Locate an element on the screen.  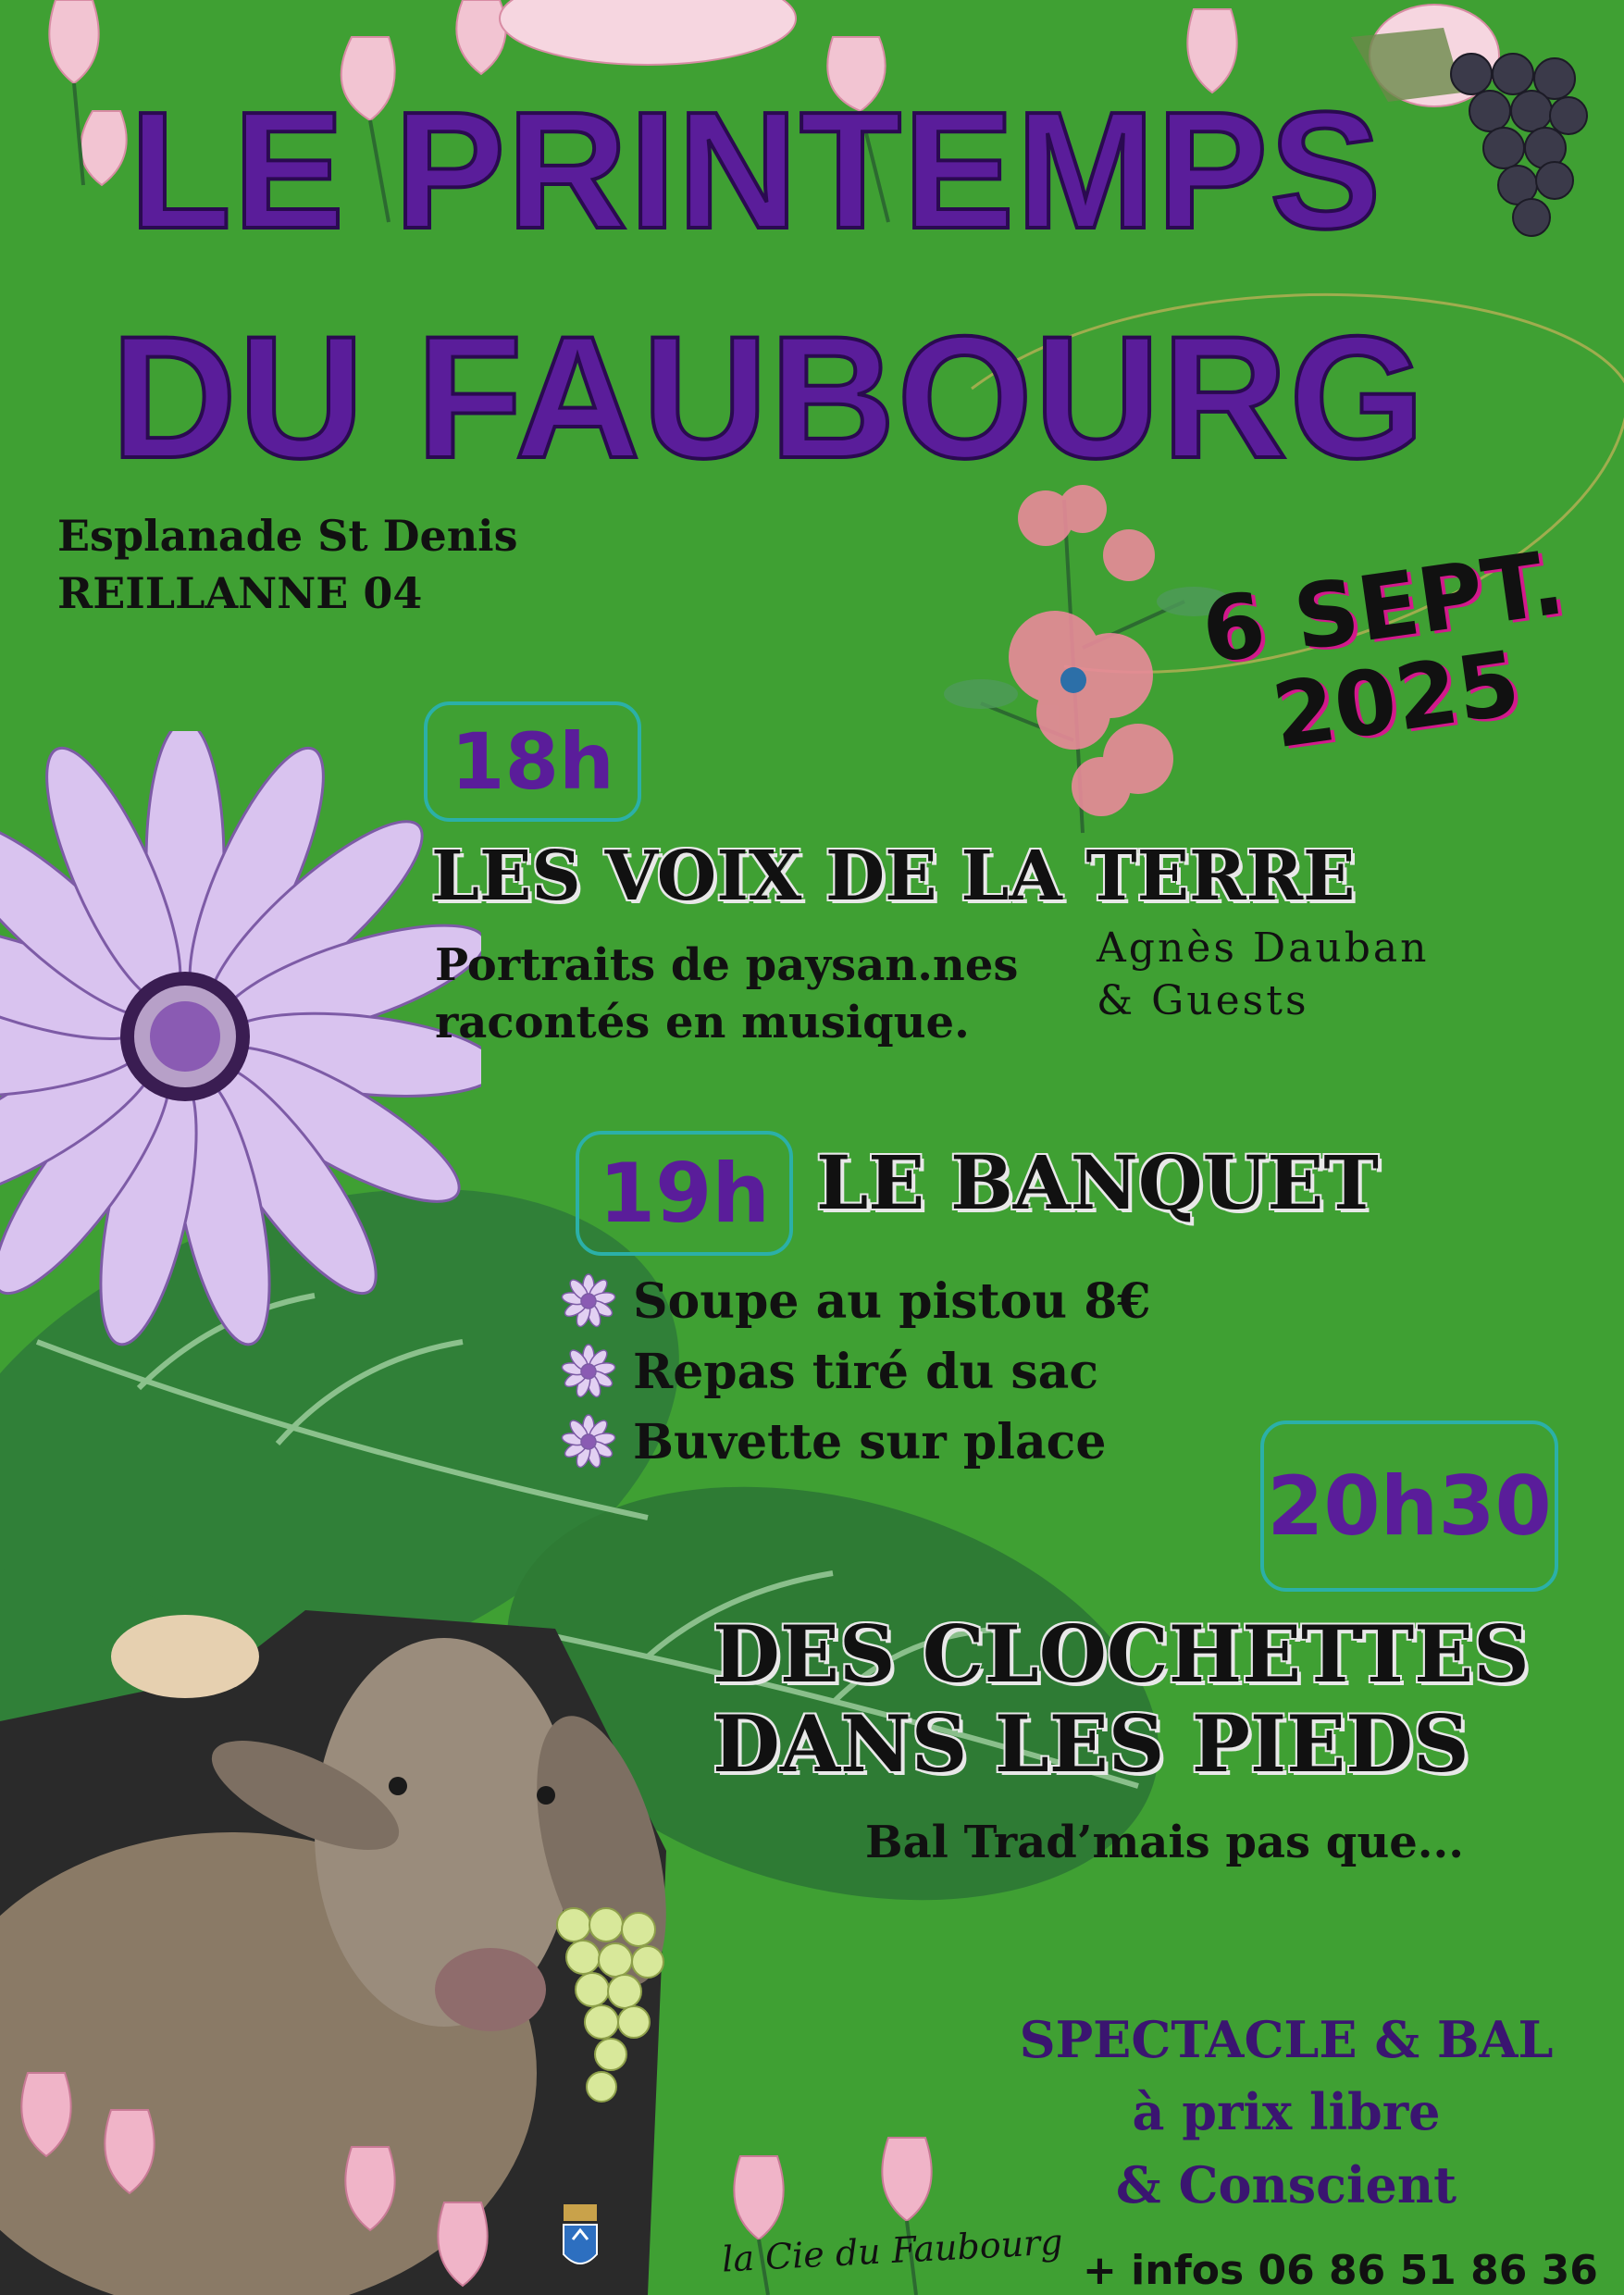
list-item: Soupe au pistou 8€ is located at coordinates (856, 1301).